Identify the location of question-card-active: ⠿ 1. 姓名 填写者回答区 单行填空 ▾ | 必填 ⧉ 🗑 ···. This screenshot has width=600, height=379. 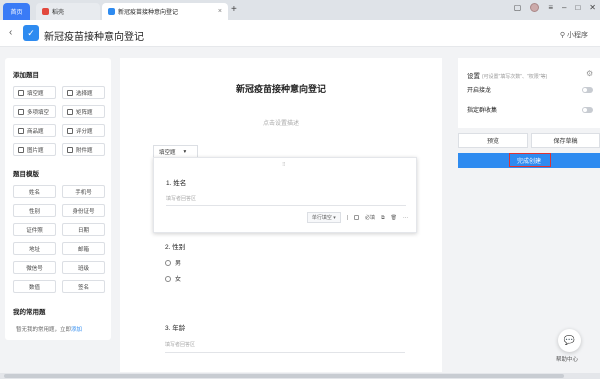
(285, 195).